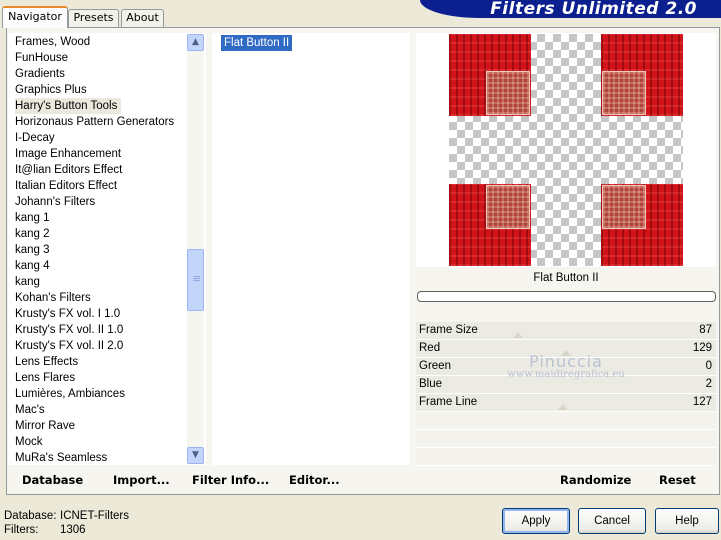 Image resolution: width=721 pixels, height=540 pixels. I want to click on help-button: Help, so click(687, 521).